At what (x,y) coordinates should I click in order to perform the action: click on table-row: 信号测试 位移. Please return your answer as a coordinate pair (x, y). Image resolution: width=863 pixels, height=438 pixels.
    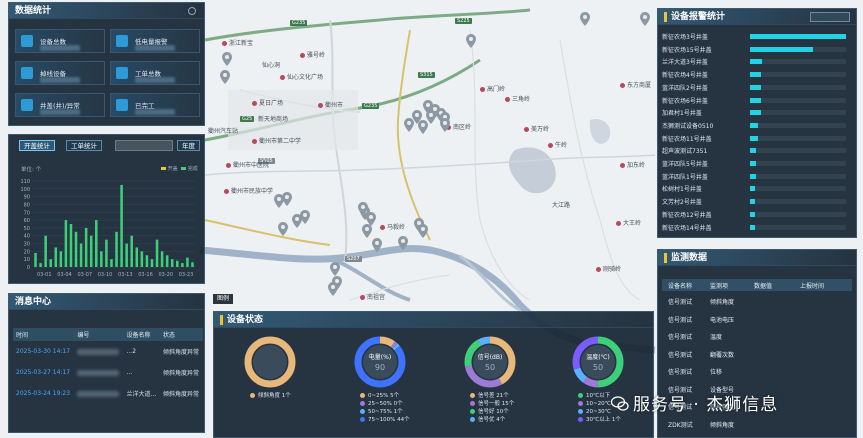
    Looking at the image, I should click on (757, 371).